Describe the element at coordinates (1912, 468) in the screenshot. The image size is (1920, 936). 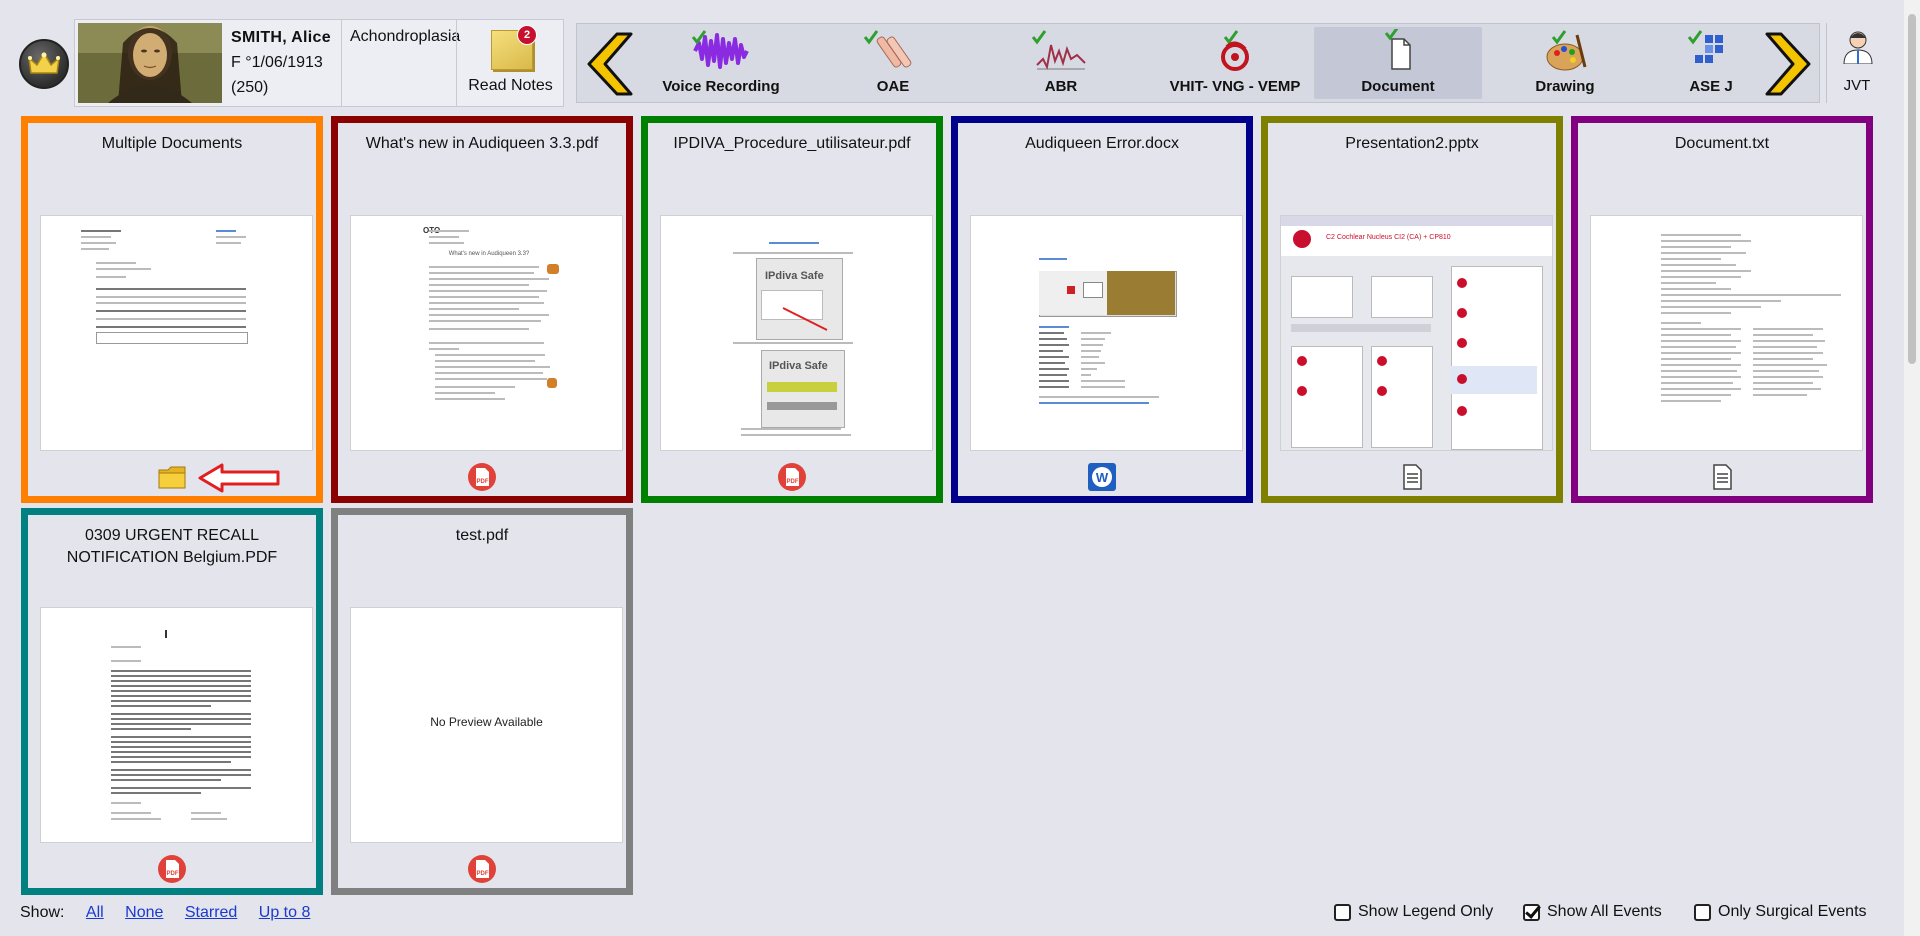
I see `vertical-scrollbar` at that location.